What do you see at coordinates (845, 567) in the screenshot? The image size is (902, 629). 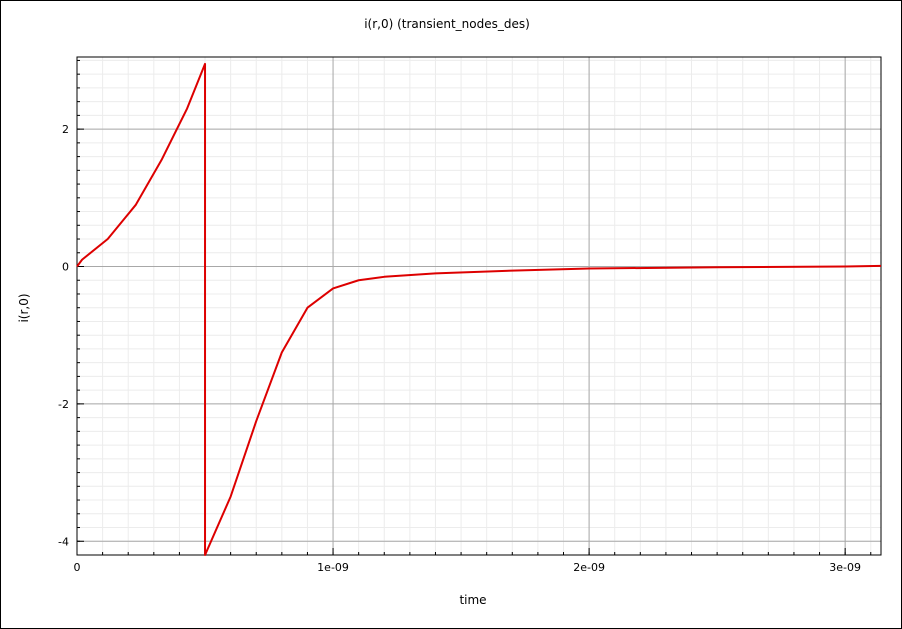 I see `x-tick-label: 3e-09` at bounding box center [845, 567].